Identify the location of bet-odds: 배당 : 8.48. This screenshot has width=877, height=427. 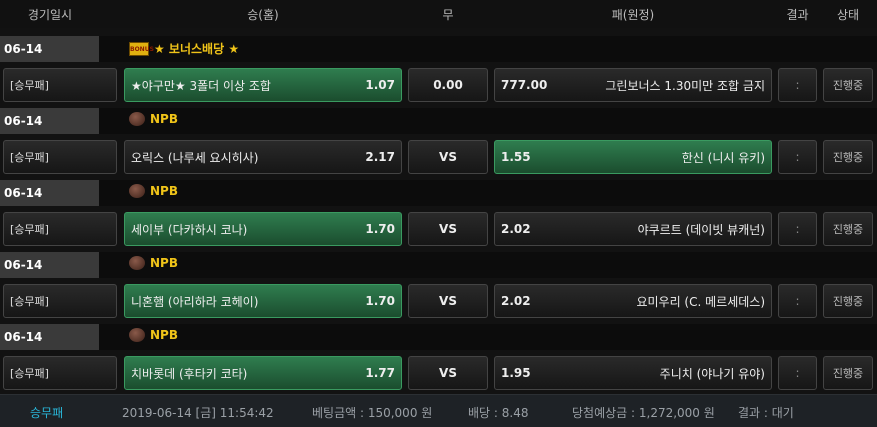
(498, 413).